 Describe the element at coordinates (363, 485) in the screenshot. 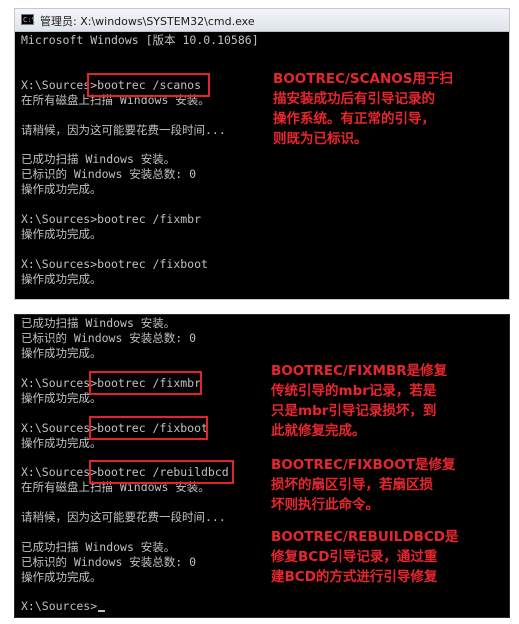

I see `annotation-fixboot: BOOTREC/FIXBOOT是修复 损坏的扇区引导，若扇区损 坏则执行此命令。` at that location.